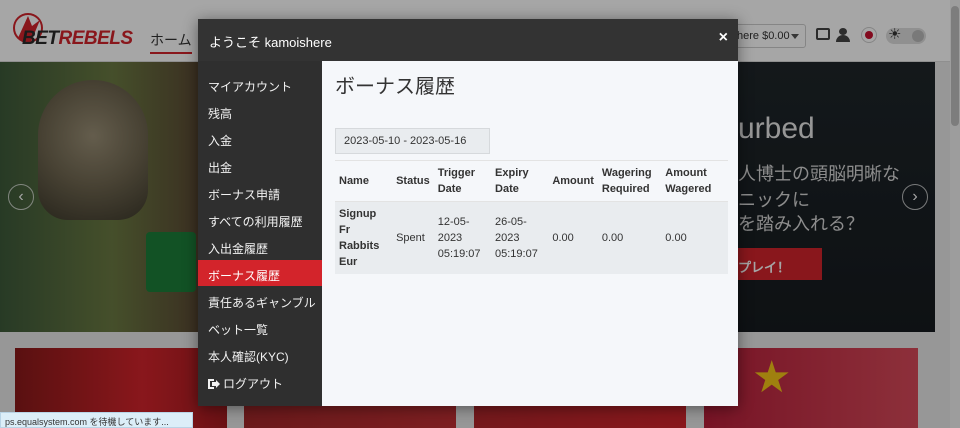 Image resolution: width=960 pixels, height=428 pixels. What do you see at coordinates (573, 237) in the screenshot?
I see `cell-amount: 0.00` at bounding box center [573, 237].